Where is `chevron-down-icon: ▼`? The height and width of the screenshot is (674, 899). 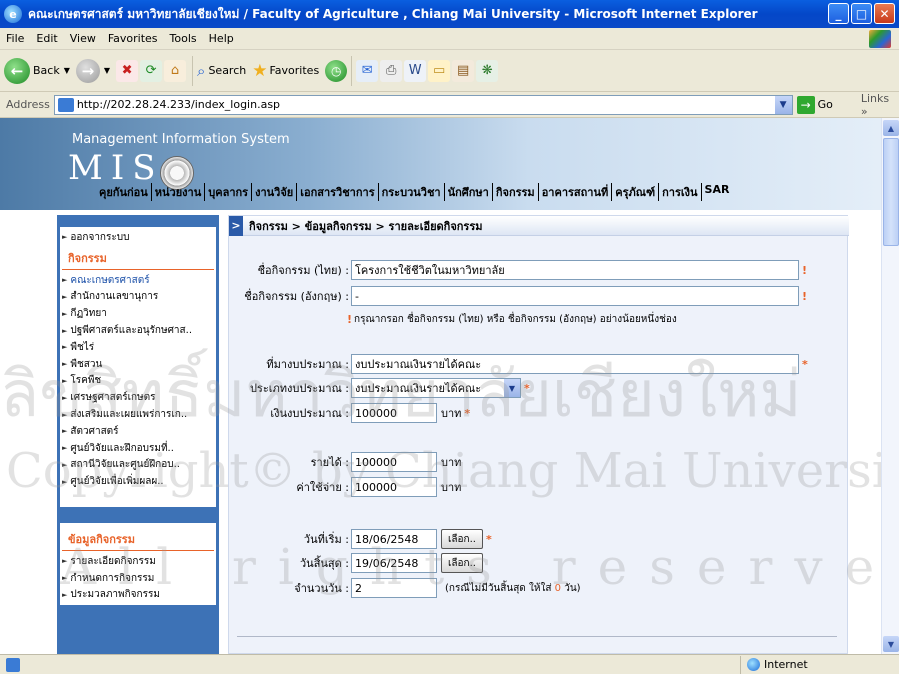 chevron-down-icon: ▼ is located at coordinates (512, 388).